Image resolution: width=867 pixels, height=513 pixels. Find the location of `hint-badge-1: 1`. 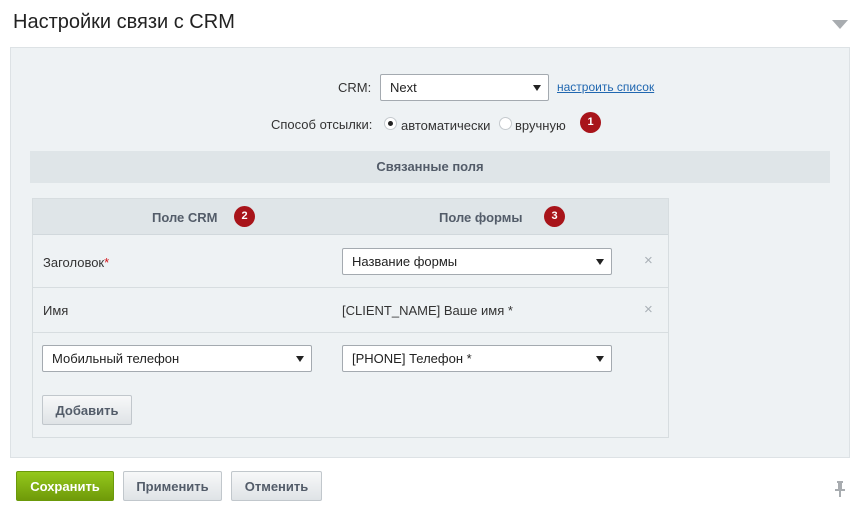

hint-badge-1: 1 is located at coordinates (590, 122).